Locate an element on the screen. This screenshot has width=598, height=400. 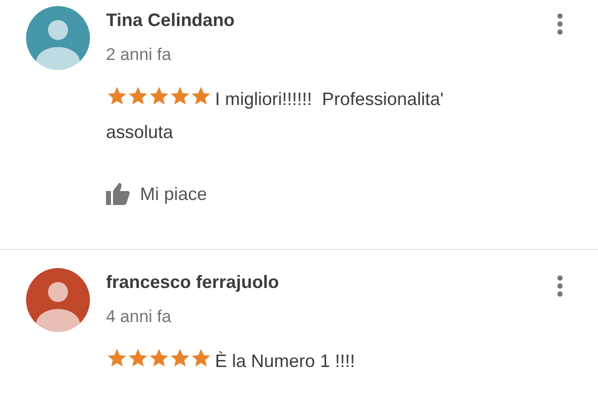
review-text: I migliori!!!!!! Professionalita' assoluta is located at coordinates (275, 115).